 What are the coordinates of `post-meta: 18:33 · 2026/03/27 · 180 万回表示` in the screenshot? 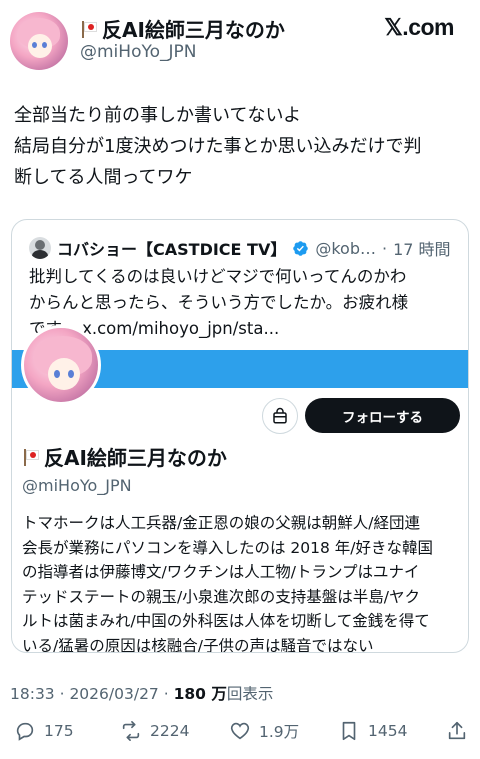 It's located at (141, 693).